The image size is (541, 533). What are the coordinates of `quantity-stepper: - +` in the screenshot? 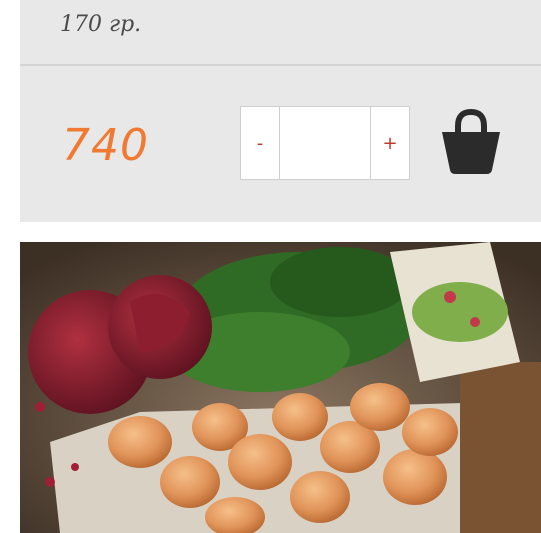 It's located at (325, 143).